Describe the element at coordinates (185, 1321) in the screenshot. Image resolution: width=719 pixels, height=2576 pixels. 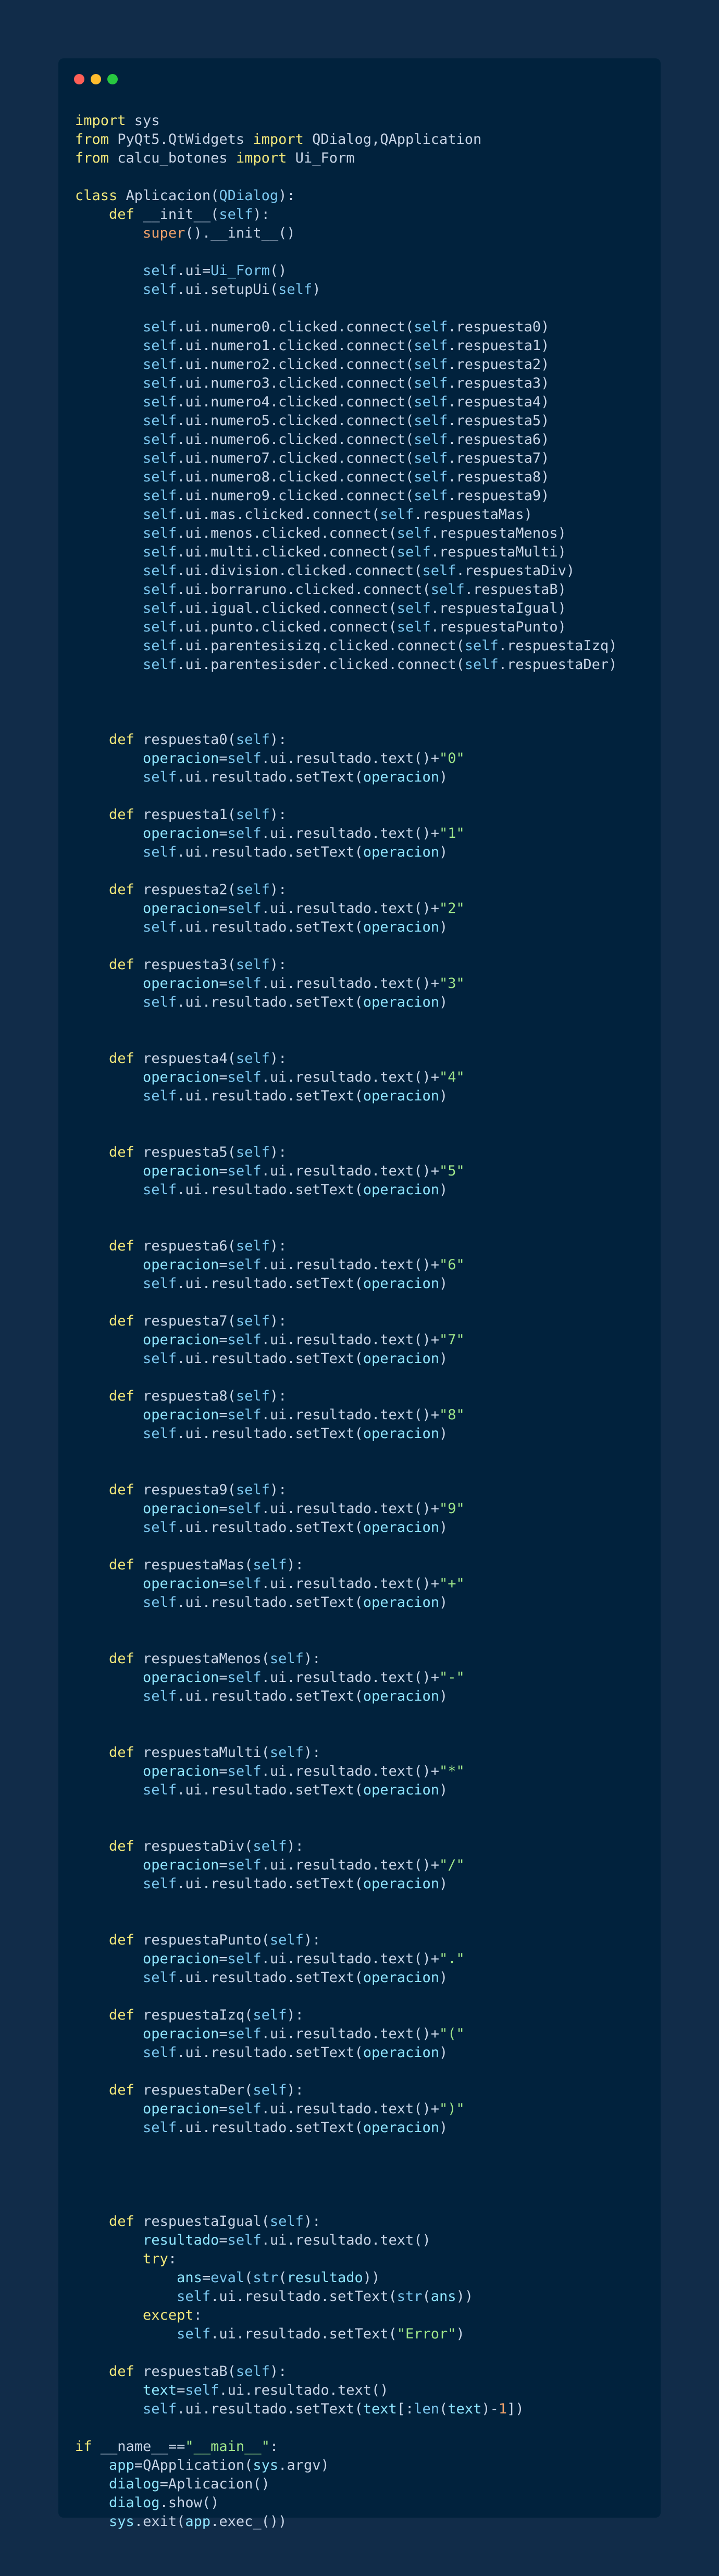
I see `code-token: respuesta7(` at that location.